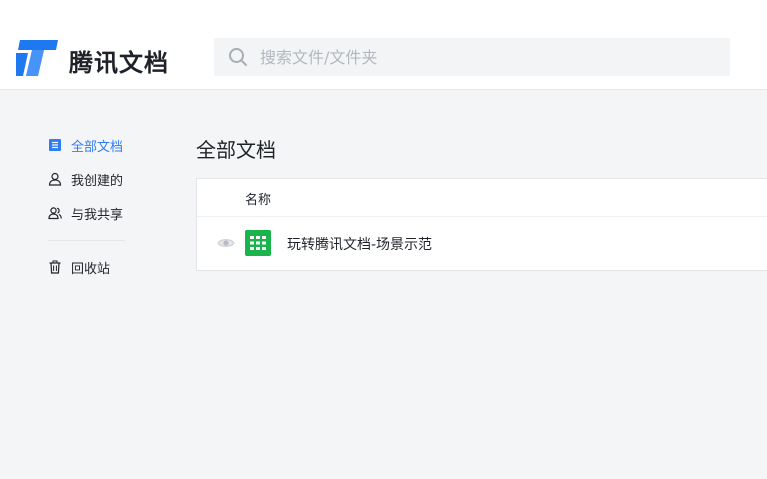  I want to click on column-header-name: 名称, so click(258, 198).